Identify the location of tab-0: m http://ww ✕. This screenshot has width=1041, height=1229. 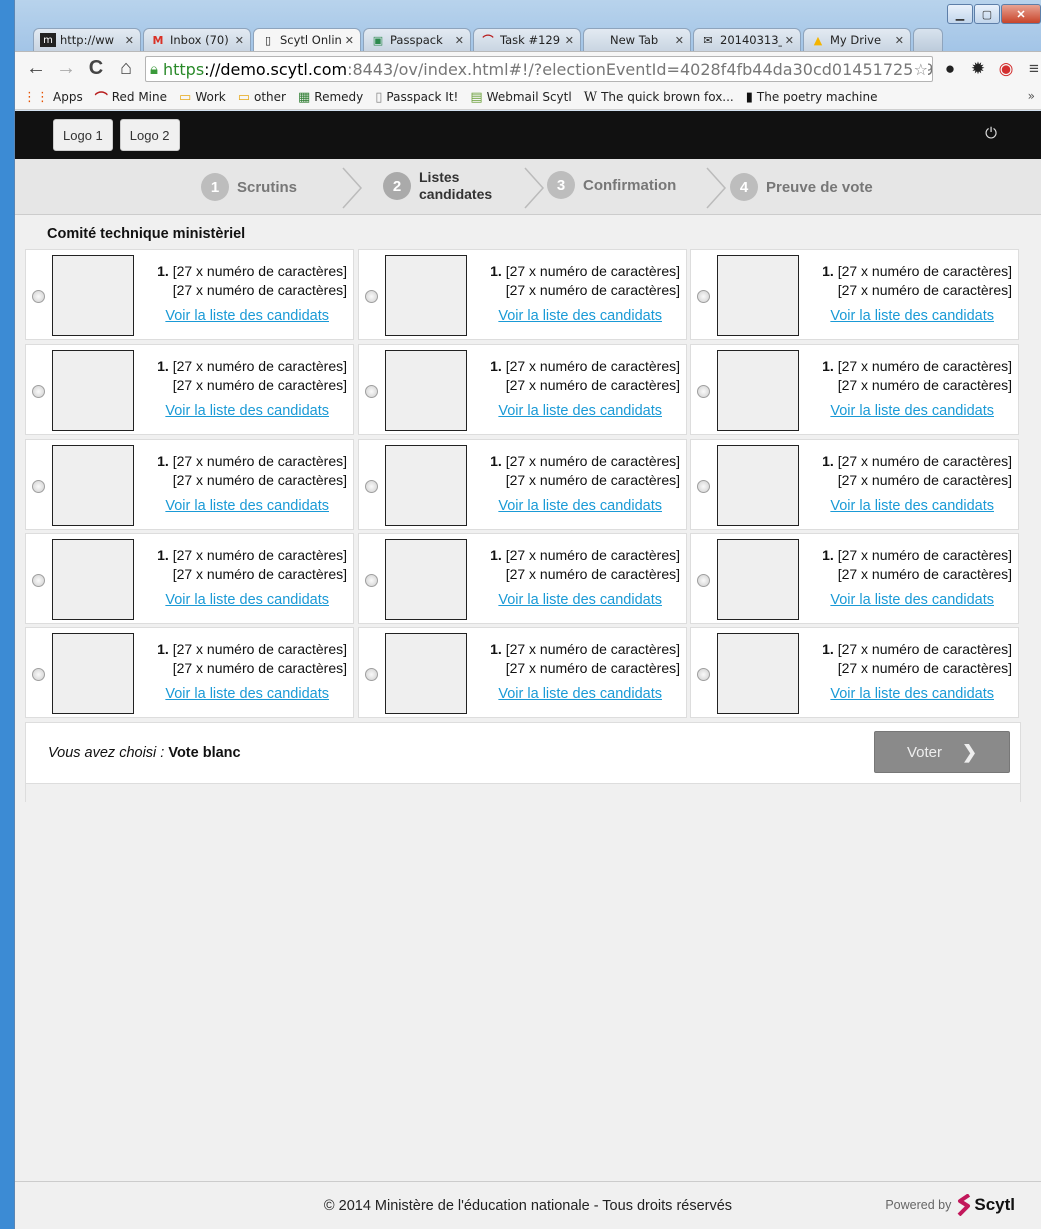
(87, 39).